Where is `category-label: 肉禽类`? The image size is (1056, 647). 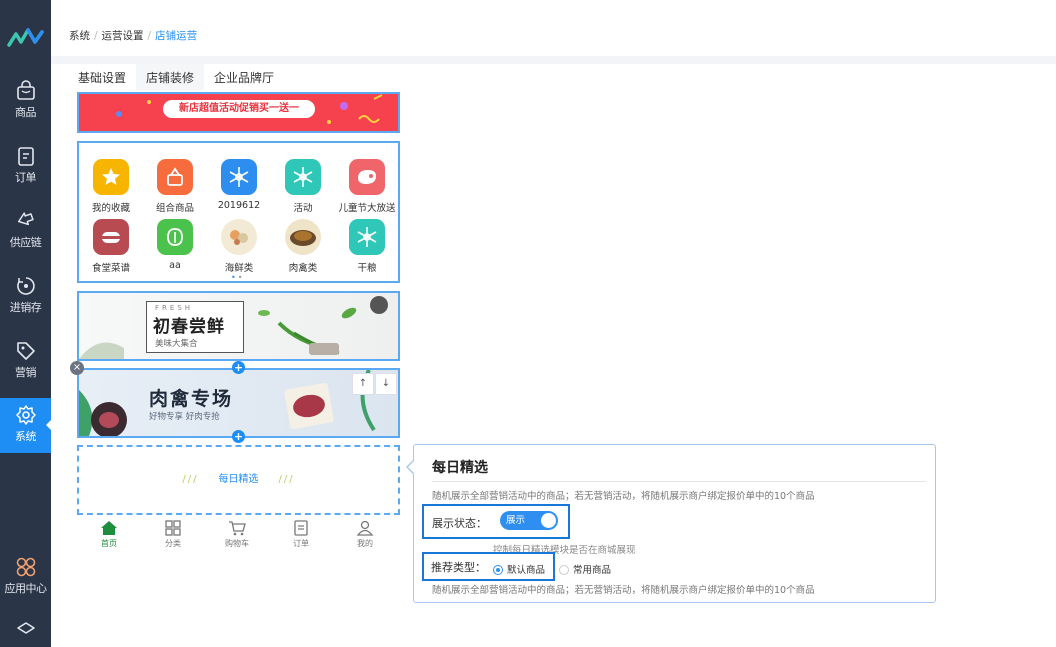
category-label: 肉禽类 is located at coordinates (303, 268).